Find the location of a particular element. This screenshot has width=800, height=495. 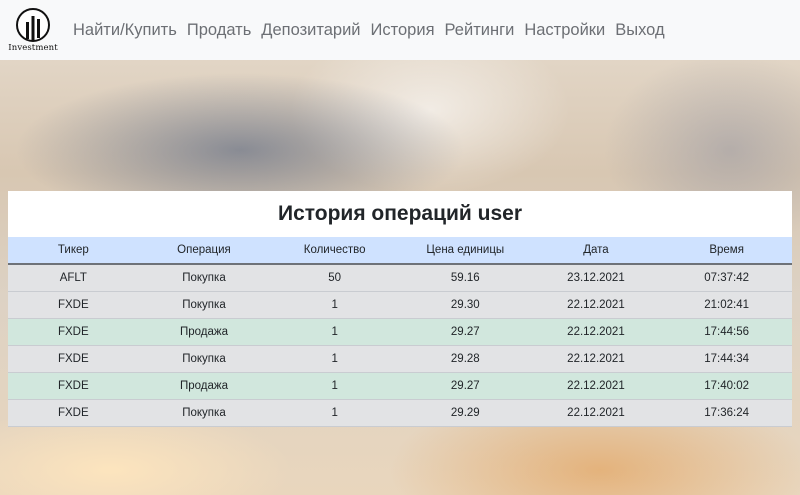

cell-time: 17:36:24 is located at coordinates (726, 413).